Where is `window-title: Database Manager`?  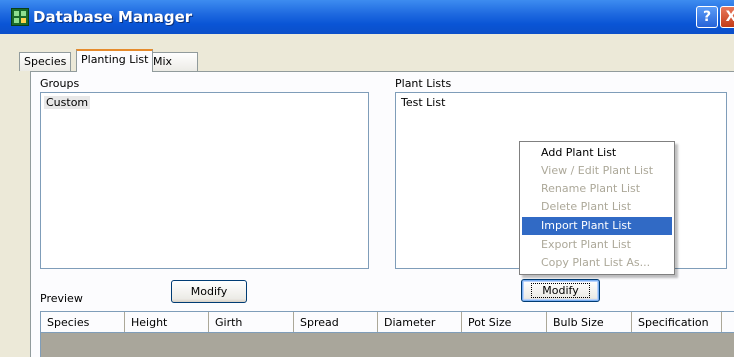
window-title: Database Manager is located at coordinates (113, 17).